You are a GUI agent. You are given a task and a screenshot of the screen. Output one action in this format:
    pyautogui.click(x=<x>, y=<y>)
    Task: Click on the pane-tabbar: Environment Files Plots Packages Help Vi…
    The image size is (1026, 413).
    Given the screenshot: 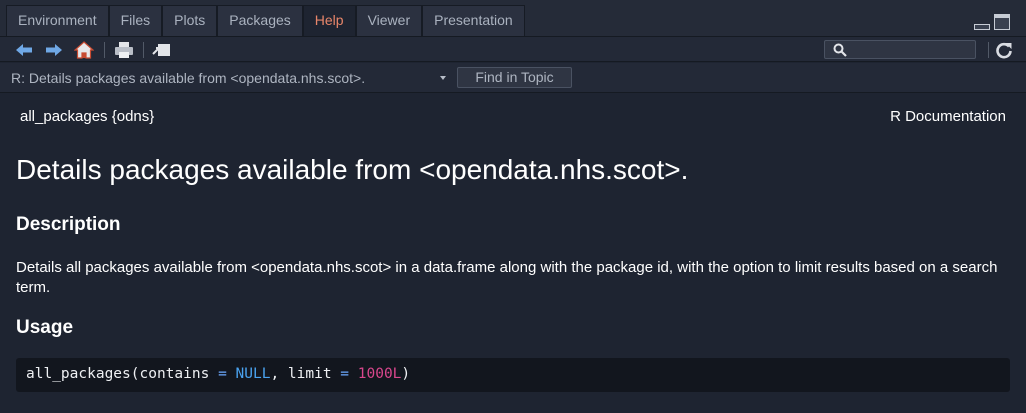 What is the action you would take?
    pyautogui.click(x=513, y=18)
    